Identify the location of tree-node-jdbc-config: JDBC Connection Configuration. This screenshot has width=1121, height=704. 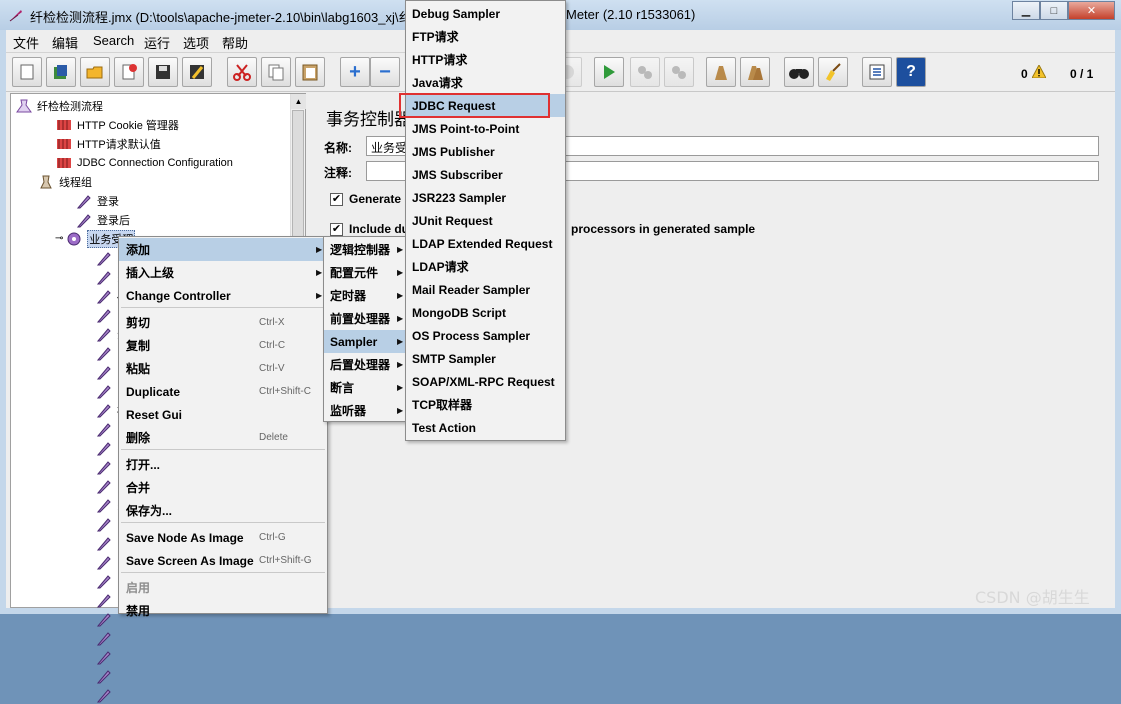
(144, 162).